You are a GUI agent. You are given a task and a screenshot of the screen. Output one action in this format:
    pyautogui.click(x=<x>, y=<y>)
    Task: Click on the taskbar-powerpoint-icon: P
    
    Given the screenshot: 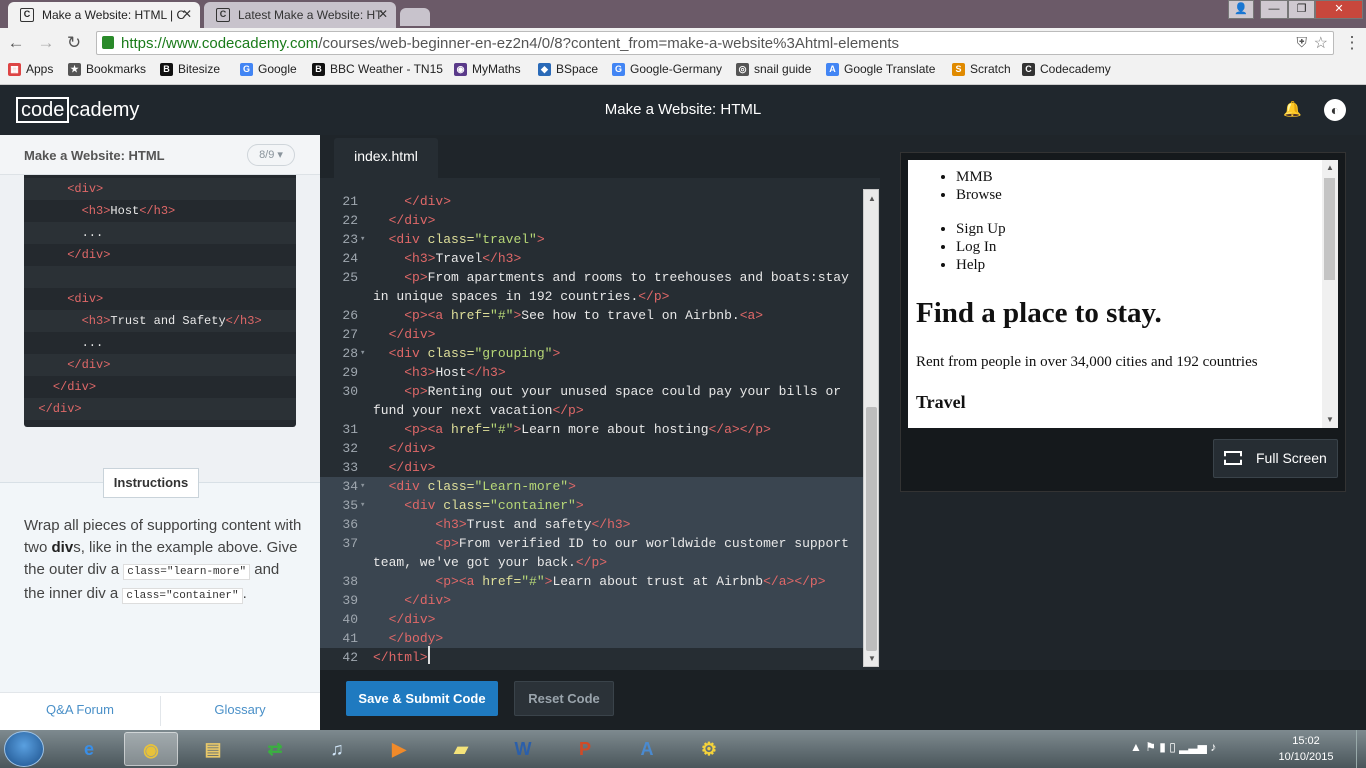 What is the action you would take?
    pyautogui.click(x=585, y=749)
    